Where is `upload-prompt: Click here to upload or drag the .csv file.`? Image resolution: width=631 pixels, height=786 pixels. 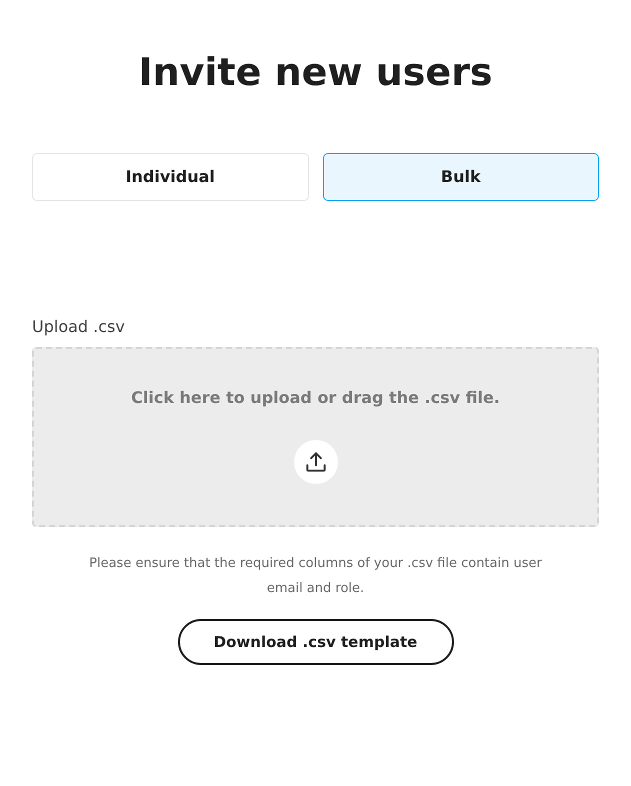
upload-prompt: Click here to upload or drag the .csv file. is located at coordinates (315, 398).